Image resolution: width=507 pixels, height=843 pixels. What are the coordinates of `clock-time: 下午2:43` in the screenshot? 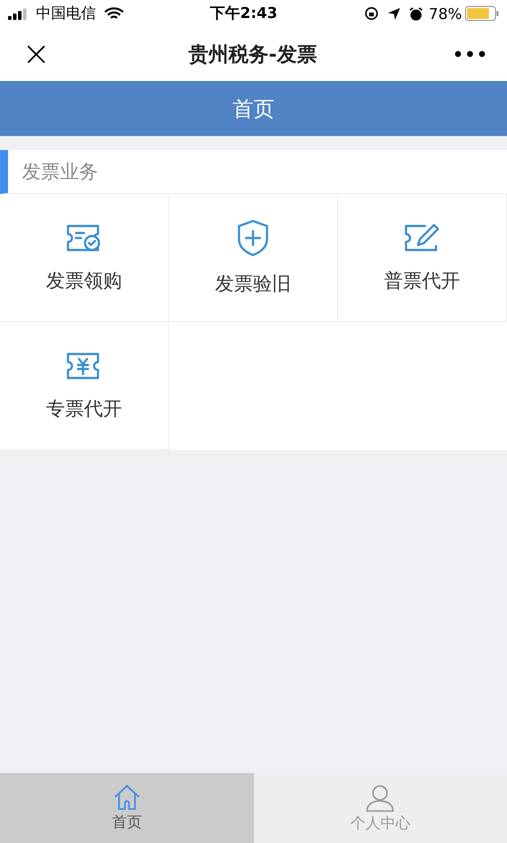 It's located at (244, 13).